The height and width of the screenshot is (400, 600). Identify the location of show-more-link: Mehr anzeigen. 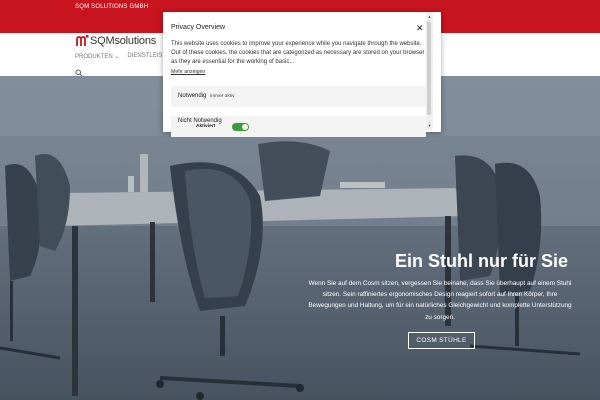
(188, 72).